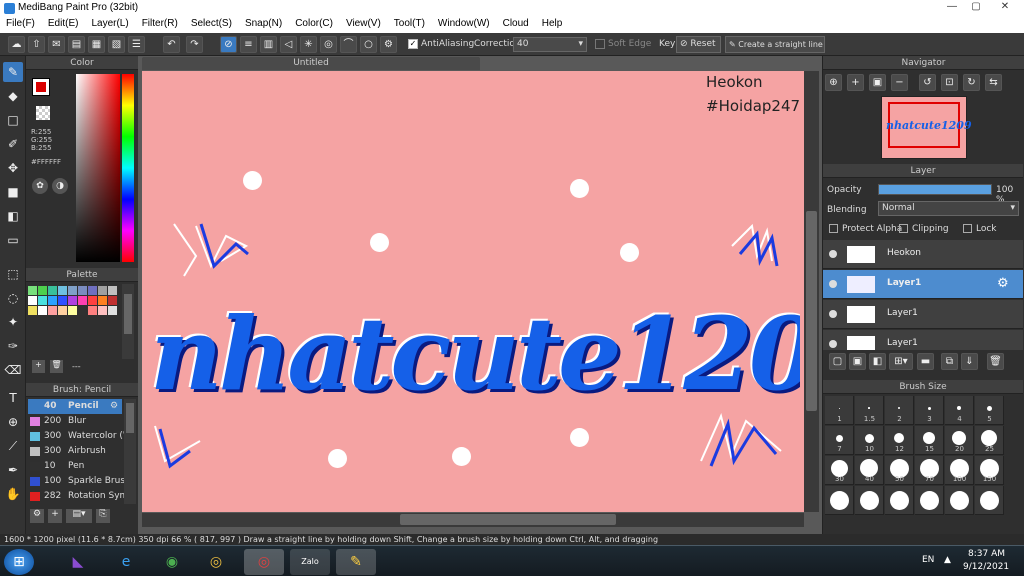 The image size is (1024, 576). I want to click on grid-snap-icon: ▥, so click(268, 44).